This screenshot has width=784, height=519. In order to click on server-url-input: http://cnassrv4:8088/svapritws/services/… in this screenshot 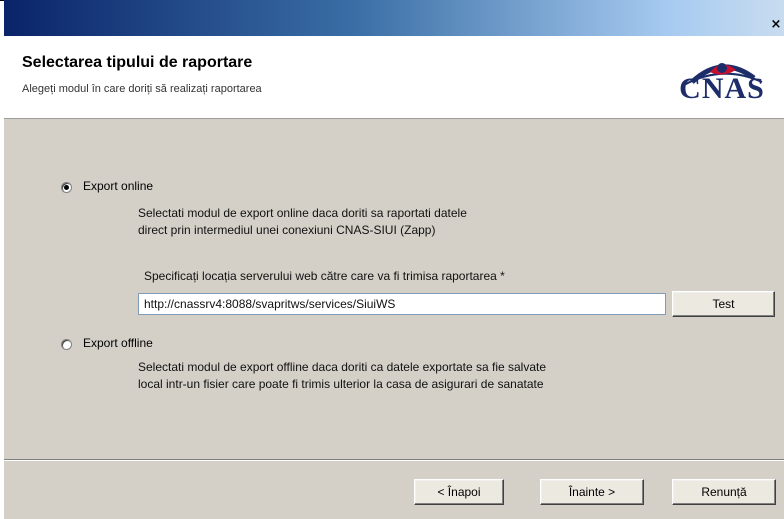, I will do `click(402, 304)`.